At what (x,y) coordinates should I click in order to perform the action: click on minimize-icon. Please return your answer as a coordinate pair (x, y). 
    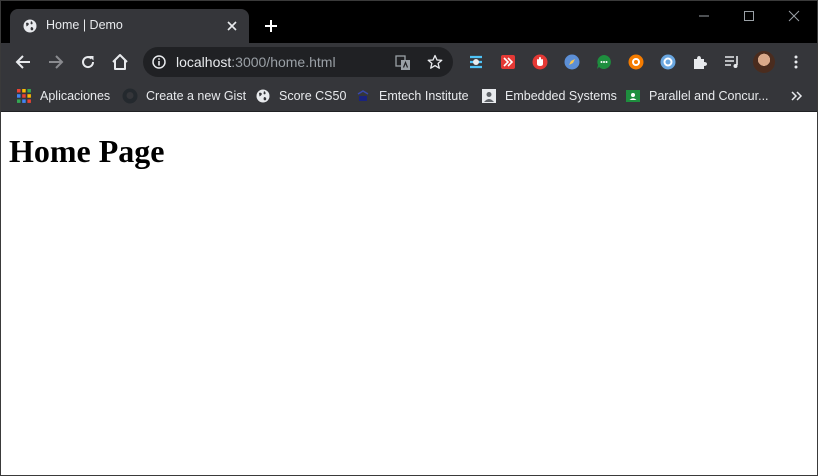
    Looking at the image, I should click on (704, 16).